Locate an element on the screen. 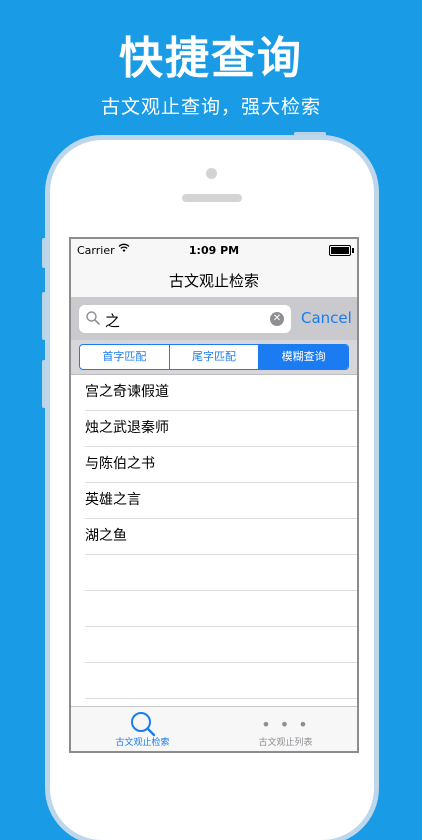  list-item: 与陈伯之书 is located at coordinates (221, 465).